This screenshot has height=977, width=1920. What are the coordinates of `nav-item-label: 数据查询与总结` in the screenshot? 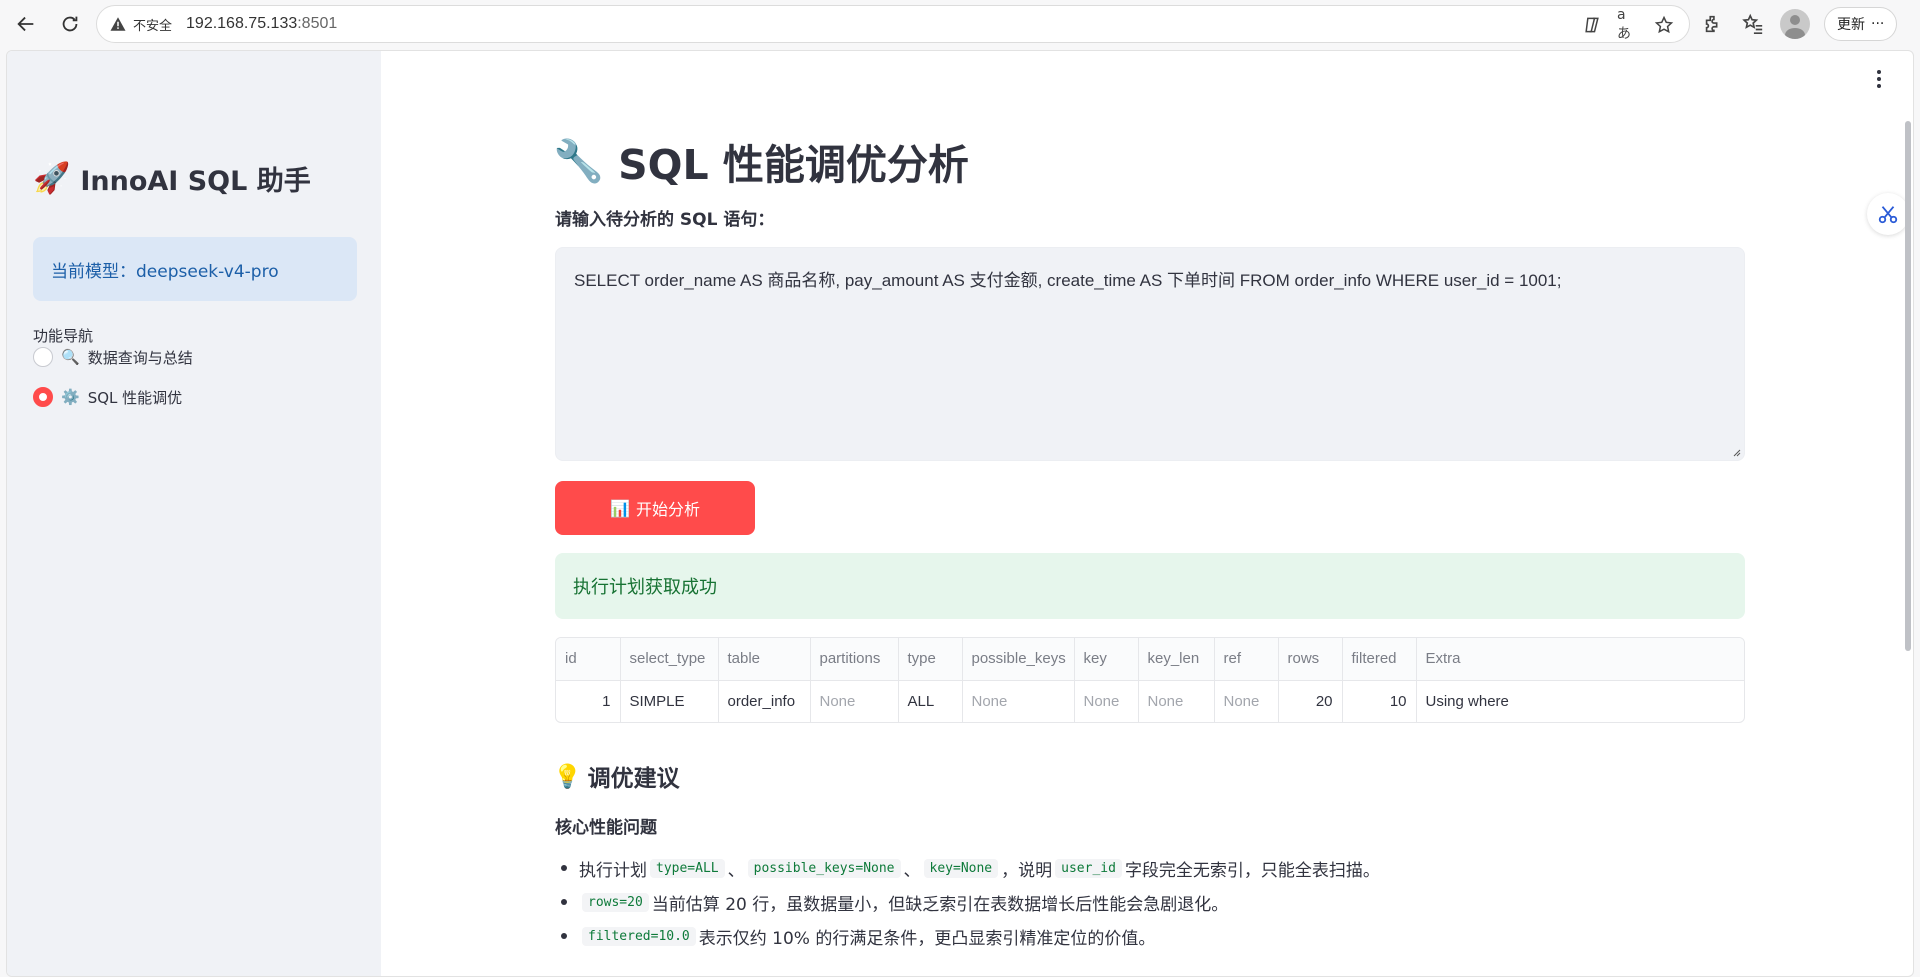 It's located at (140, 357).